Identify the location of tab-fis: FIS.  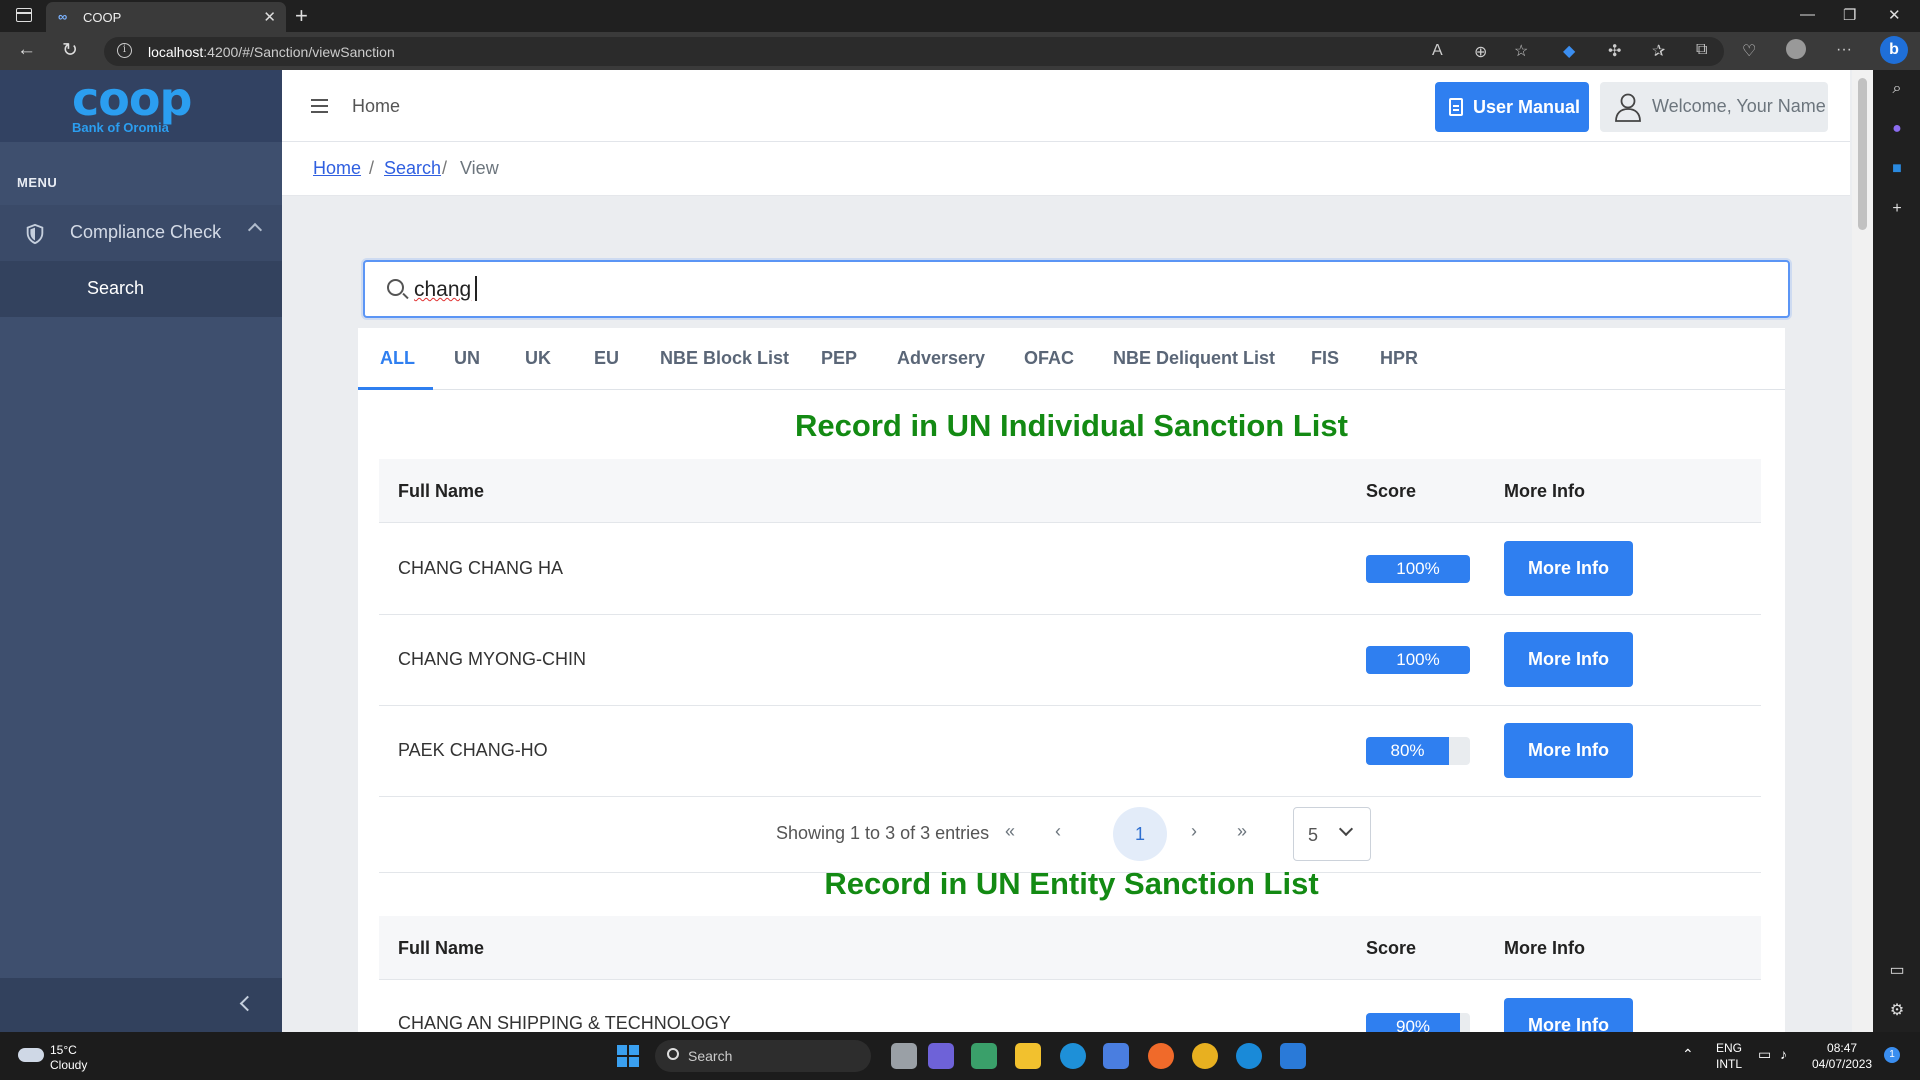
(1325, 358).